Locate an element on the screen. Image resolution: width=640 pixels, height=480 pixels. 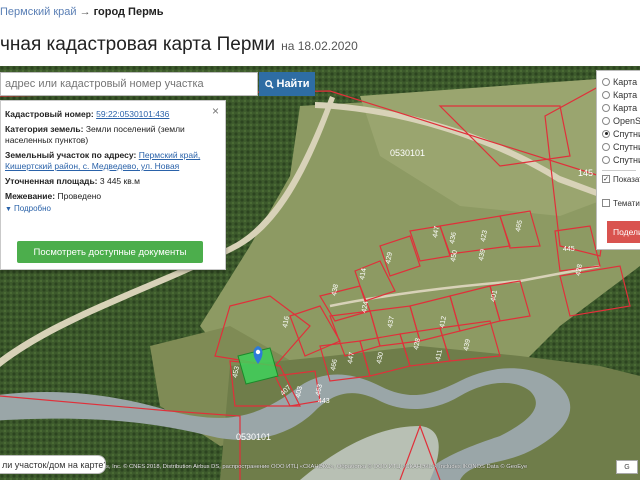
survey-value: Проведено is located at coordinates (79, 196).